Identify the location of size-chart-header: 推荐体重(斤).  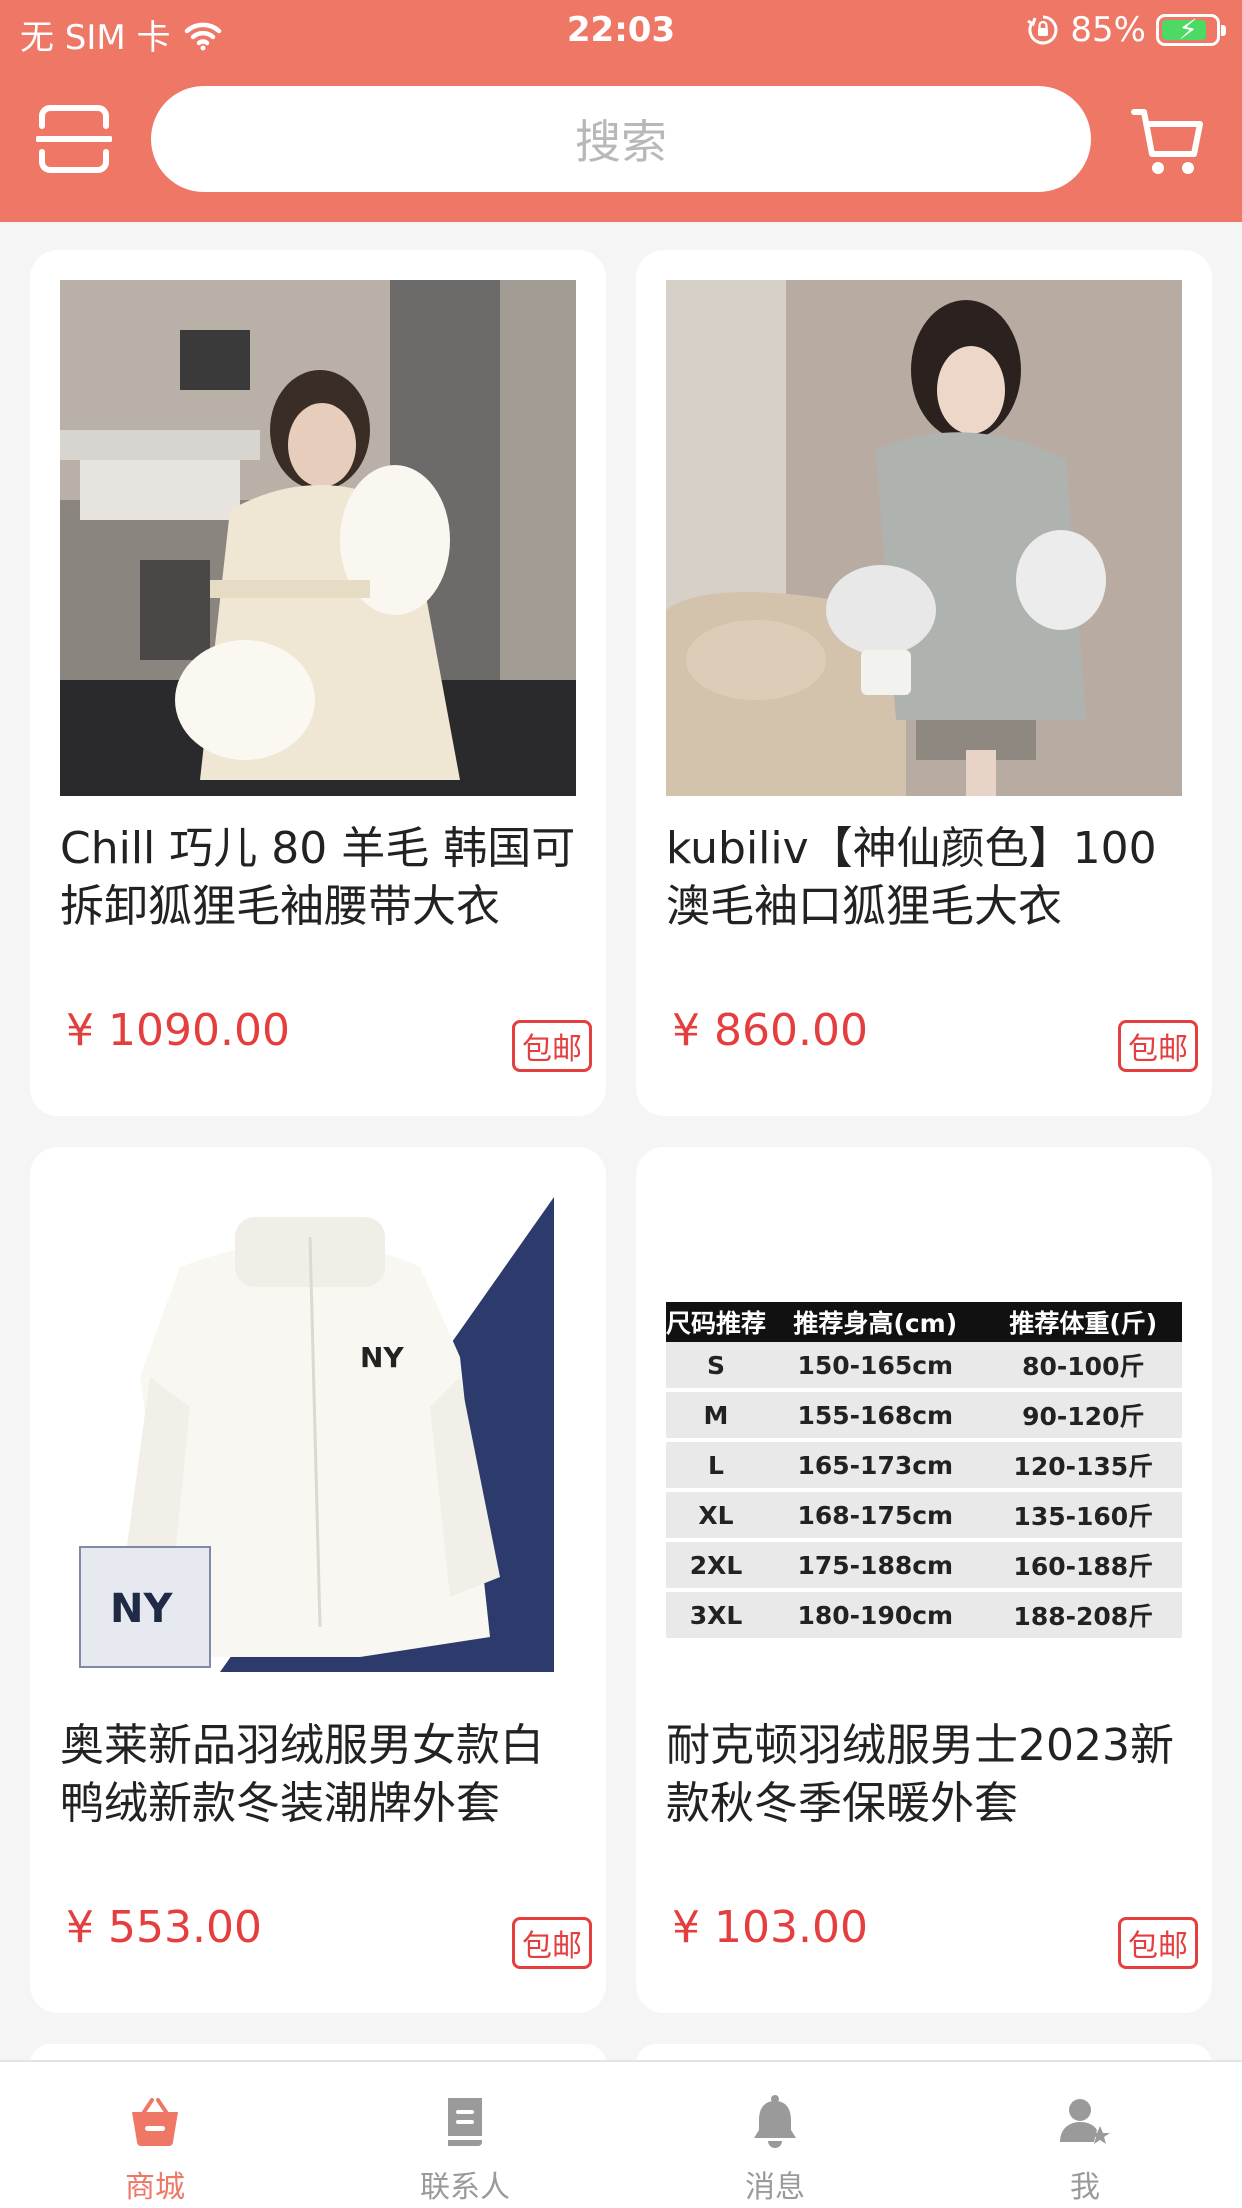
(1083, 1322).